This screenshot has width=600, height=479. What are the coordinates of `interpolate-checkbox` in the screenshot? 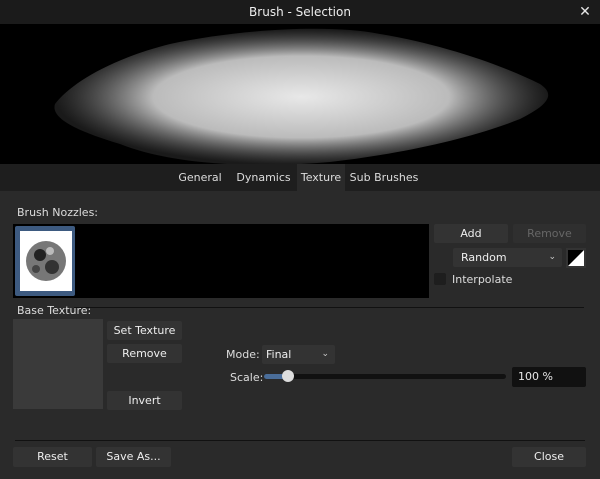 It's located at (440, 279).